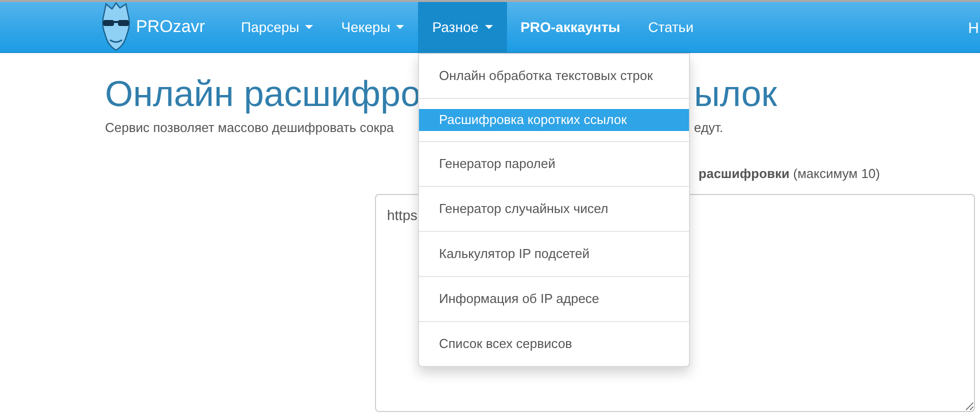 This screenshot has height=414, width=980. I want to click on menu-item: Информация об IP адресе, so click(554, 299).